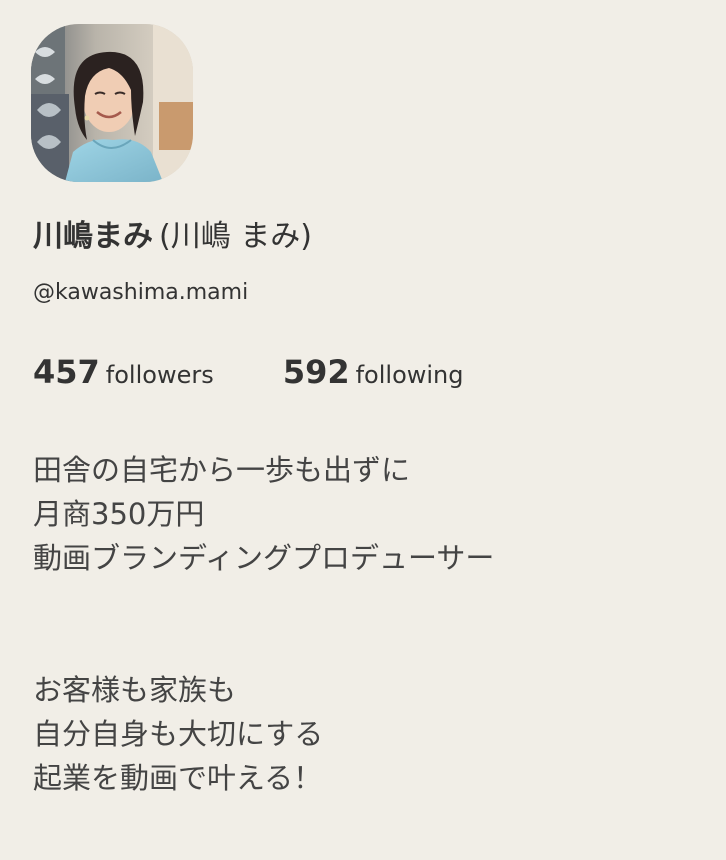 This screenshot has width=726, height=860. Describe the element at coordinates (316, 372) in the screenshot. I see `following-count: 592` at that location.